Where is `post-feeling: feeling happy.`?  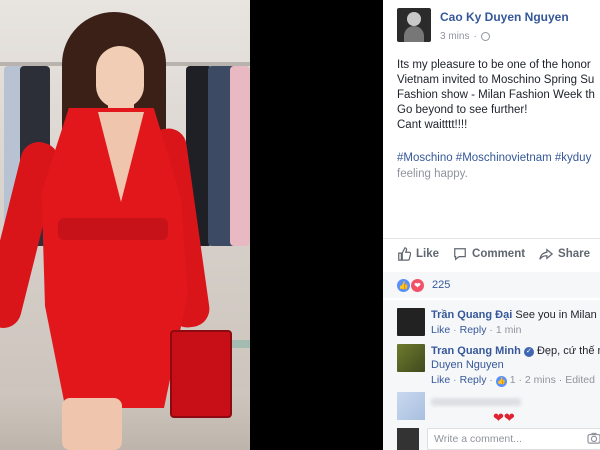
post-feeling: feeling happy. is located at coordinates (432, 174).